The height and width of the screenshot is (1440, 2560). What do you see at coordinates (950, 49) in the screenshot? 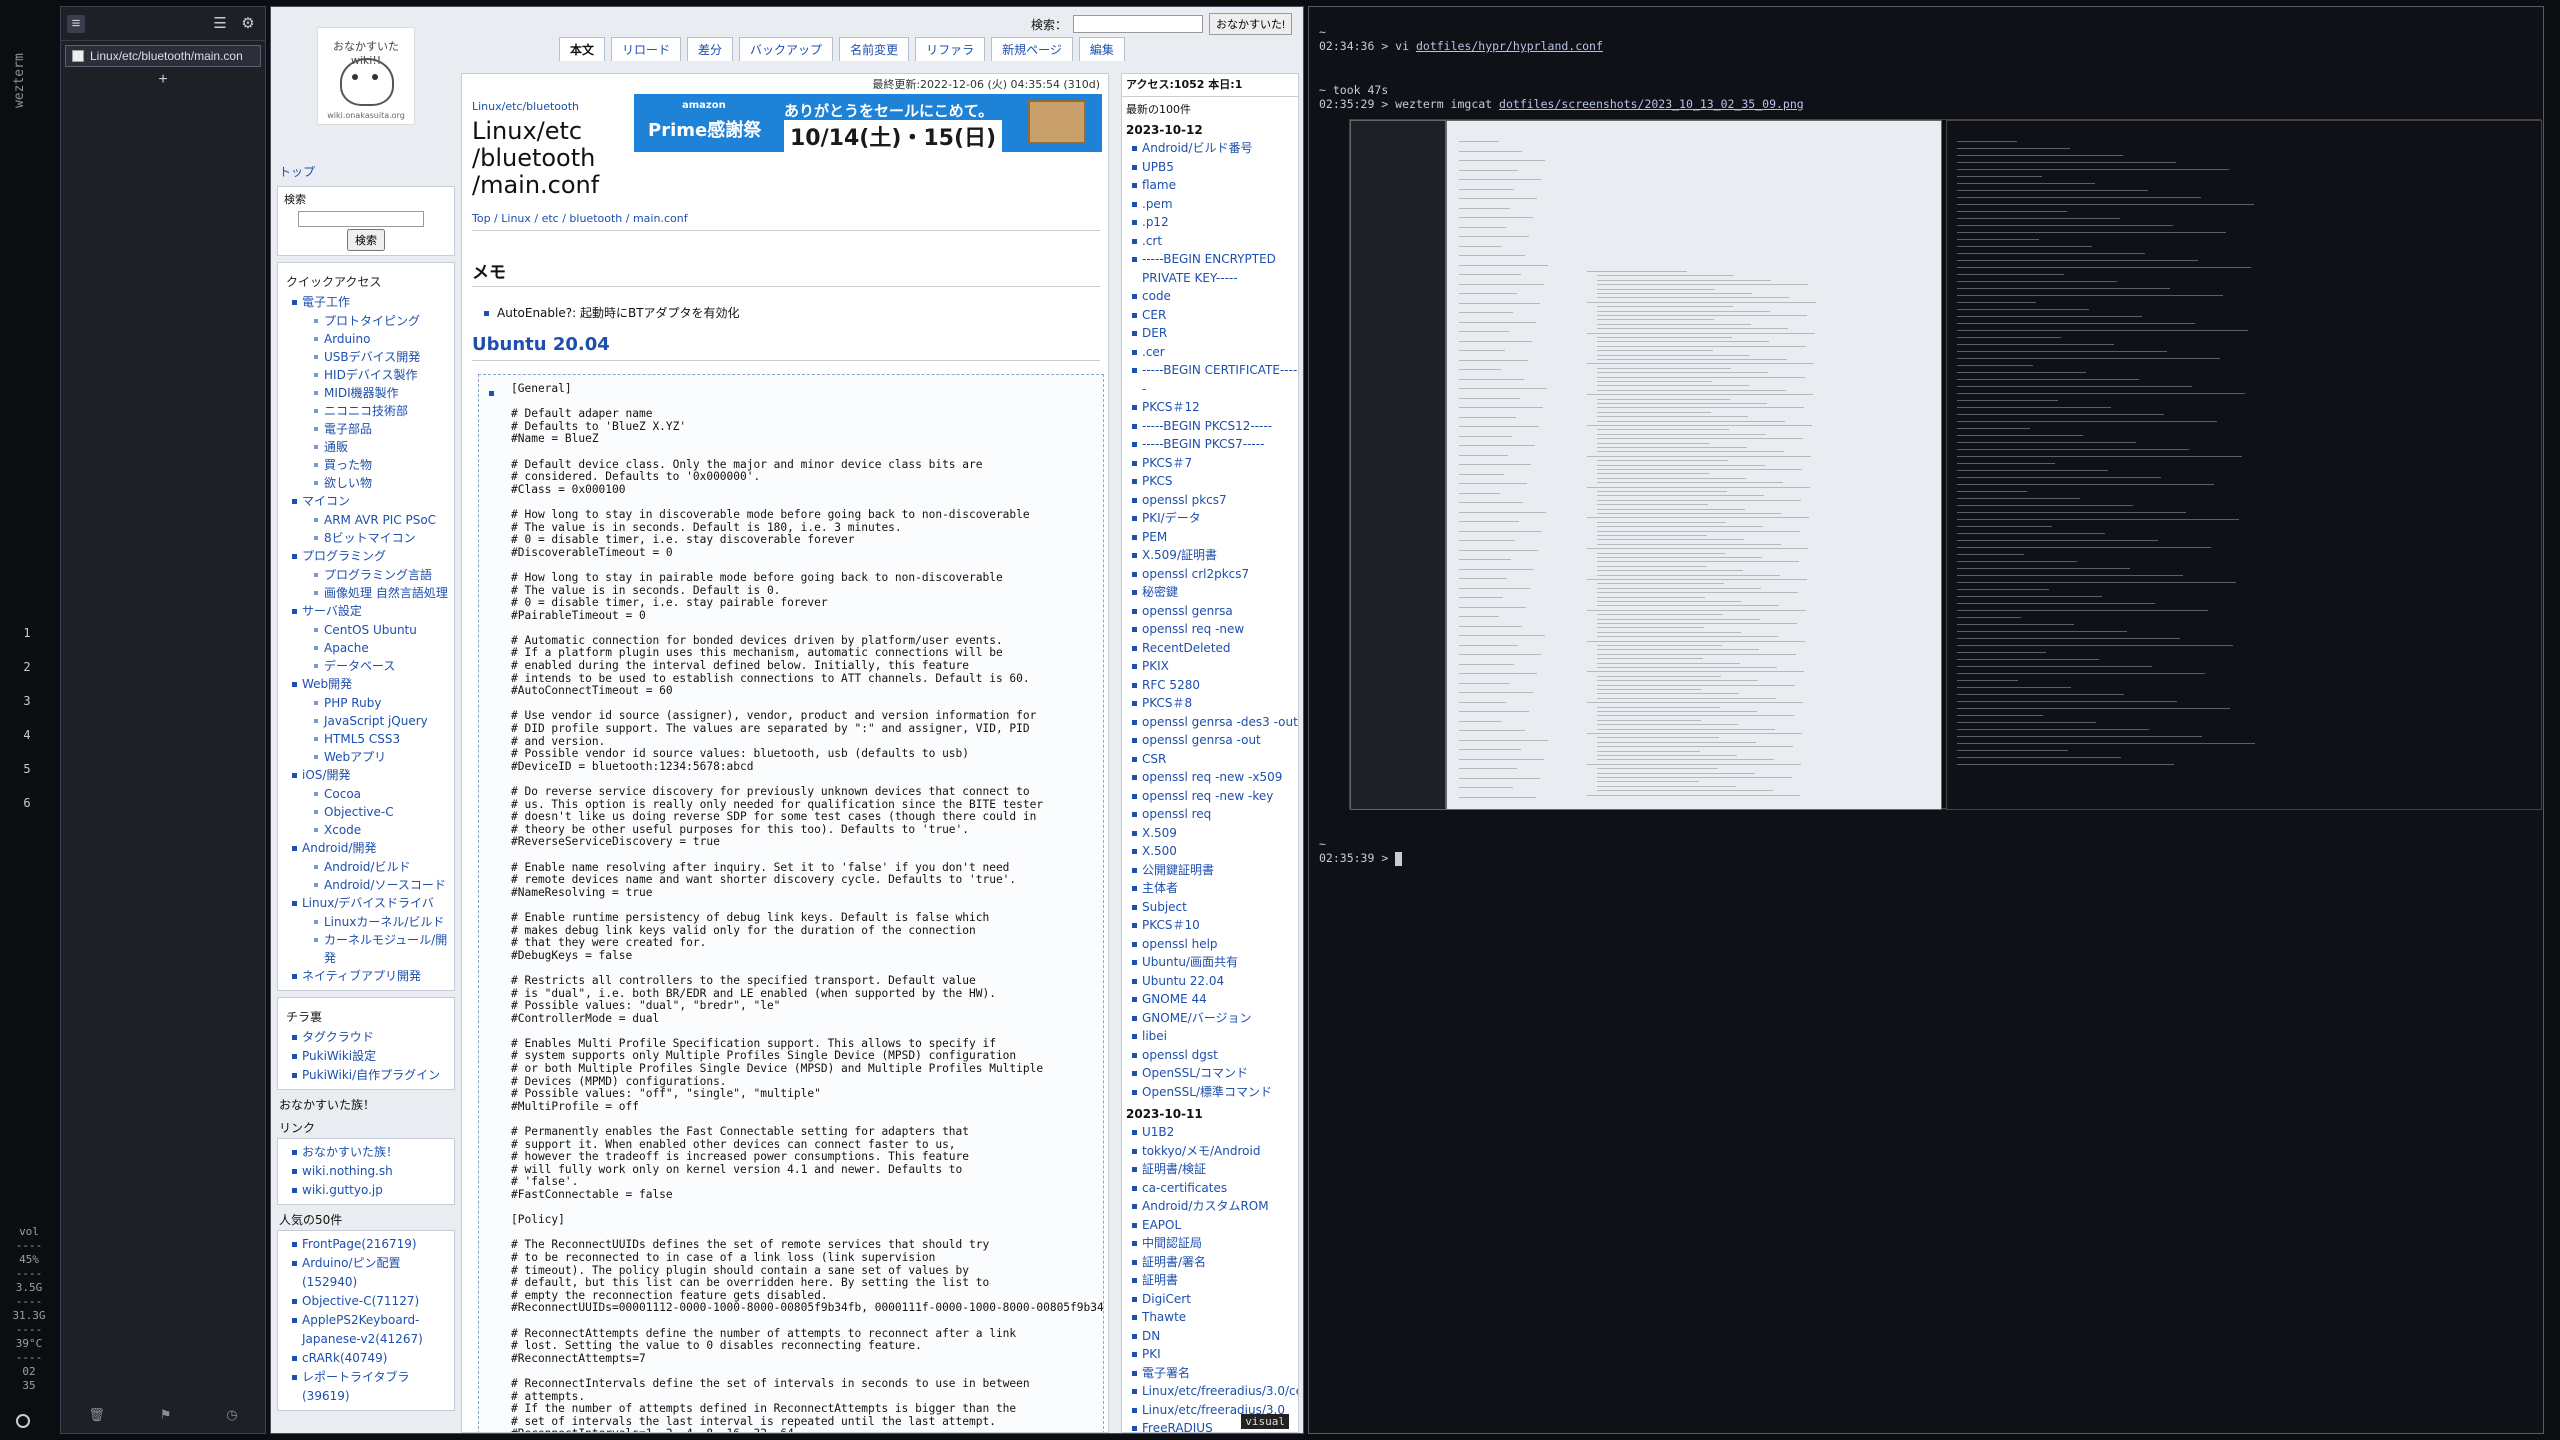
I see `tab-5: リファラ` at bounding box center [950, 49].